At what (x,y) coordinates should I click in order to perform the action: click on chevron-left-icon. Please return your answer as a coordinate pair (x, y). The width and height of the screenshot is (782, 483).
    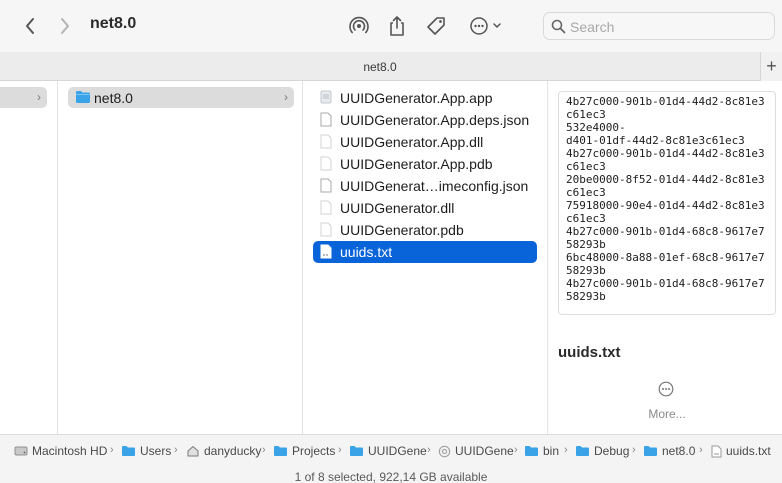
    Looking at the image, I should click on (30, 26).